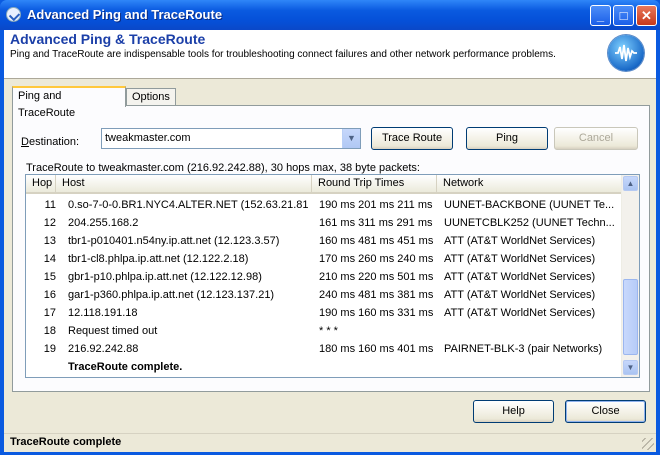  Describe the element at coordinates (374, 183) in the screenshot. I see `column-header-rtt: Round Trip Times` at that location.